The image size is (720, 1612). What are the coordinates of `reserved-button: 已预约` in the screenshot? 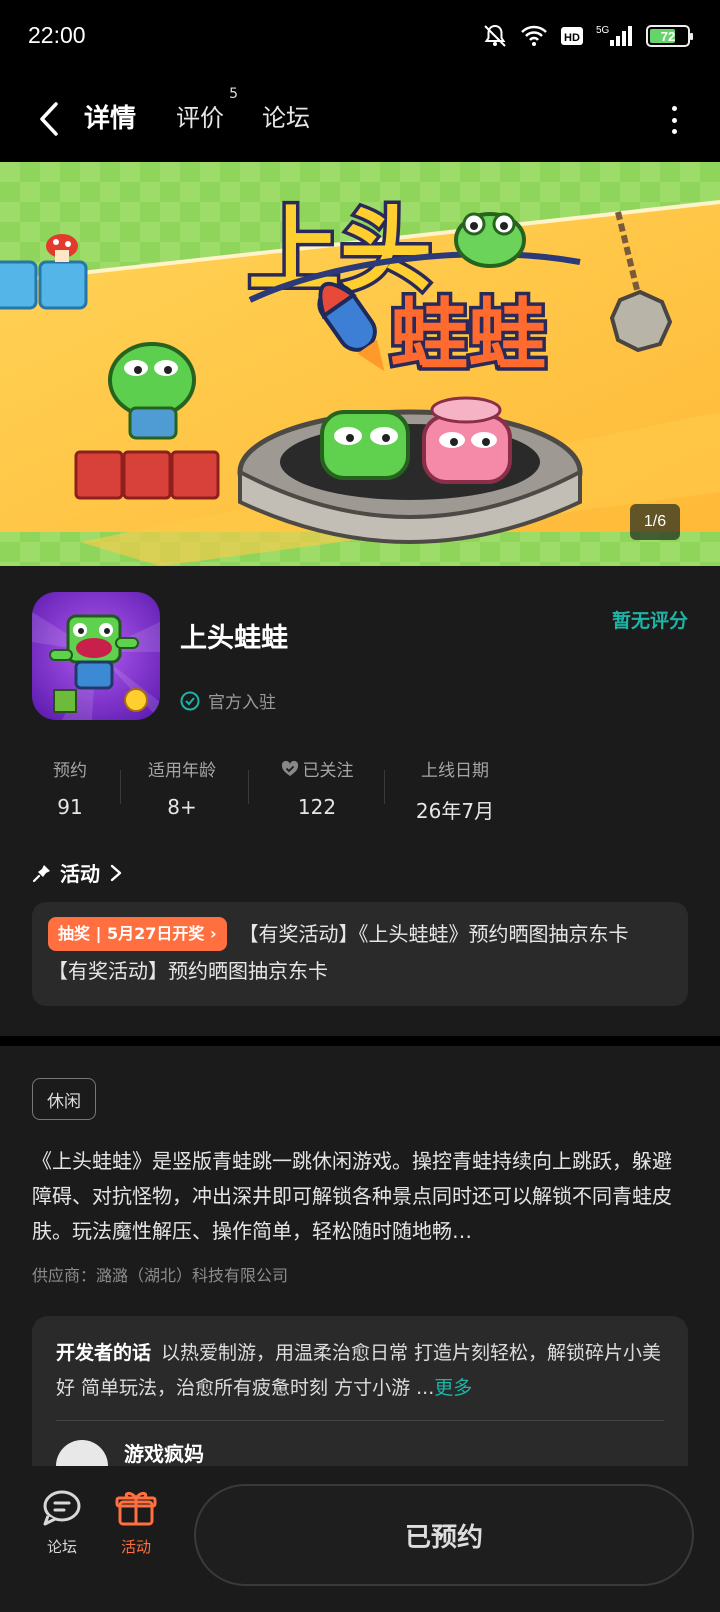 It's located at (444, 1535).